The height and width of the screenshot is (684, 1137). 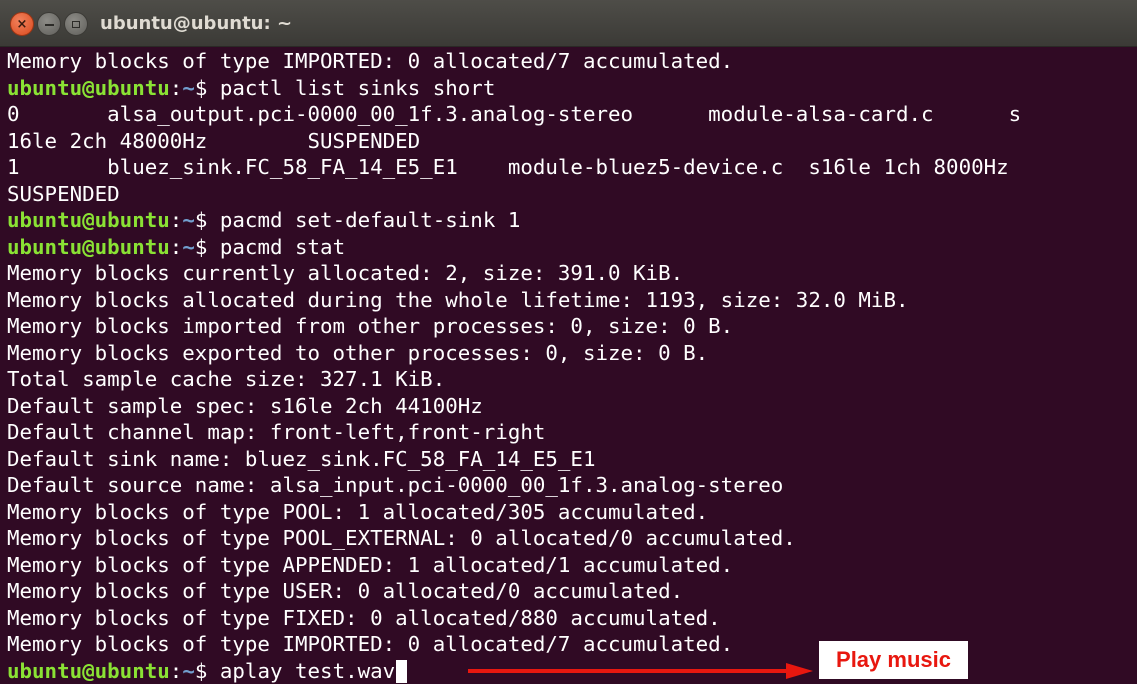 I want to click on arrow-icon, so click(x=640, y=671).